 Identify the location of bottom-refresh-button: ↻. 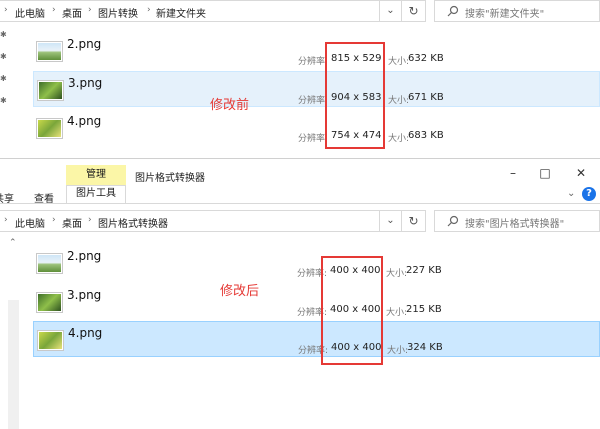
(414, 221).